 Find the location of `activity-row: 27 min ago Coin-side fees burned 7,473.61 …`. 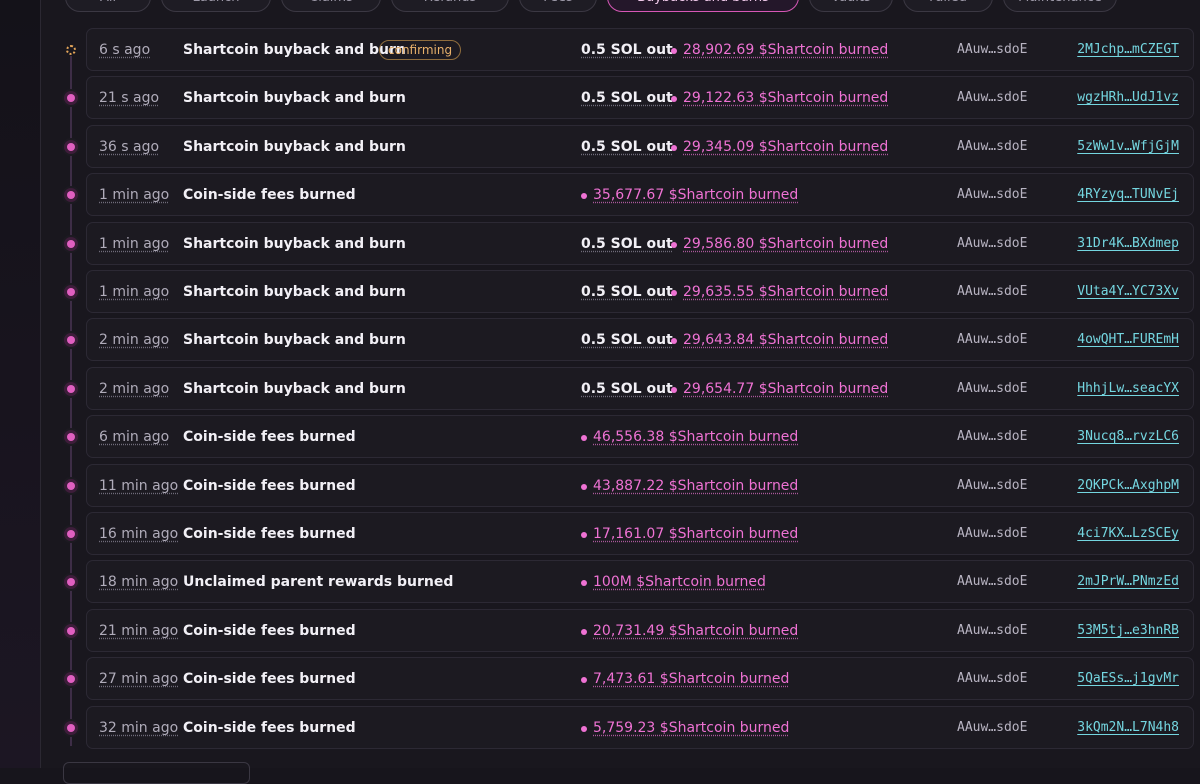

activity-row: 27 min ago Coin-side fees burned 7,473.61 … is located at coordinates (640, 678).